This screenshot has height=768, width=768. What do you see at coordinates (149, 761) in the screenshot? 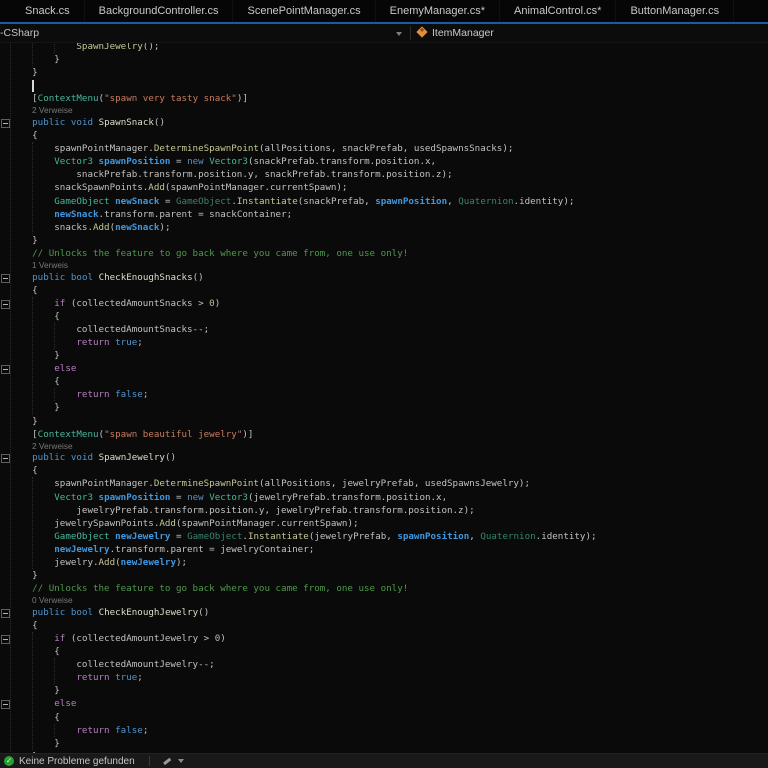
I see `statusbar-divider` at bounding box center [149, 761].